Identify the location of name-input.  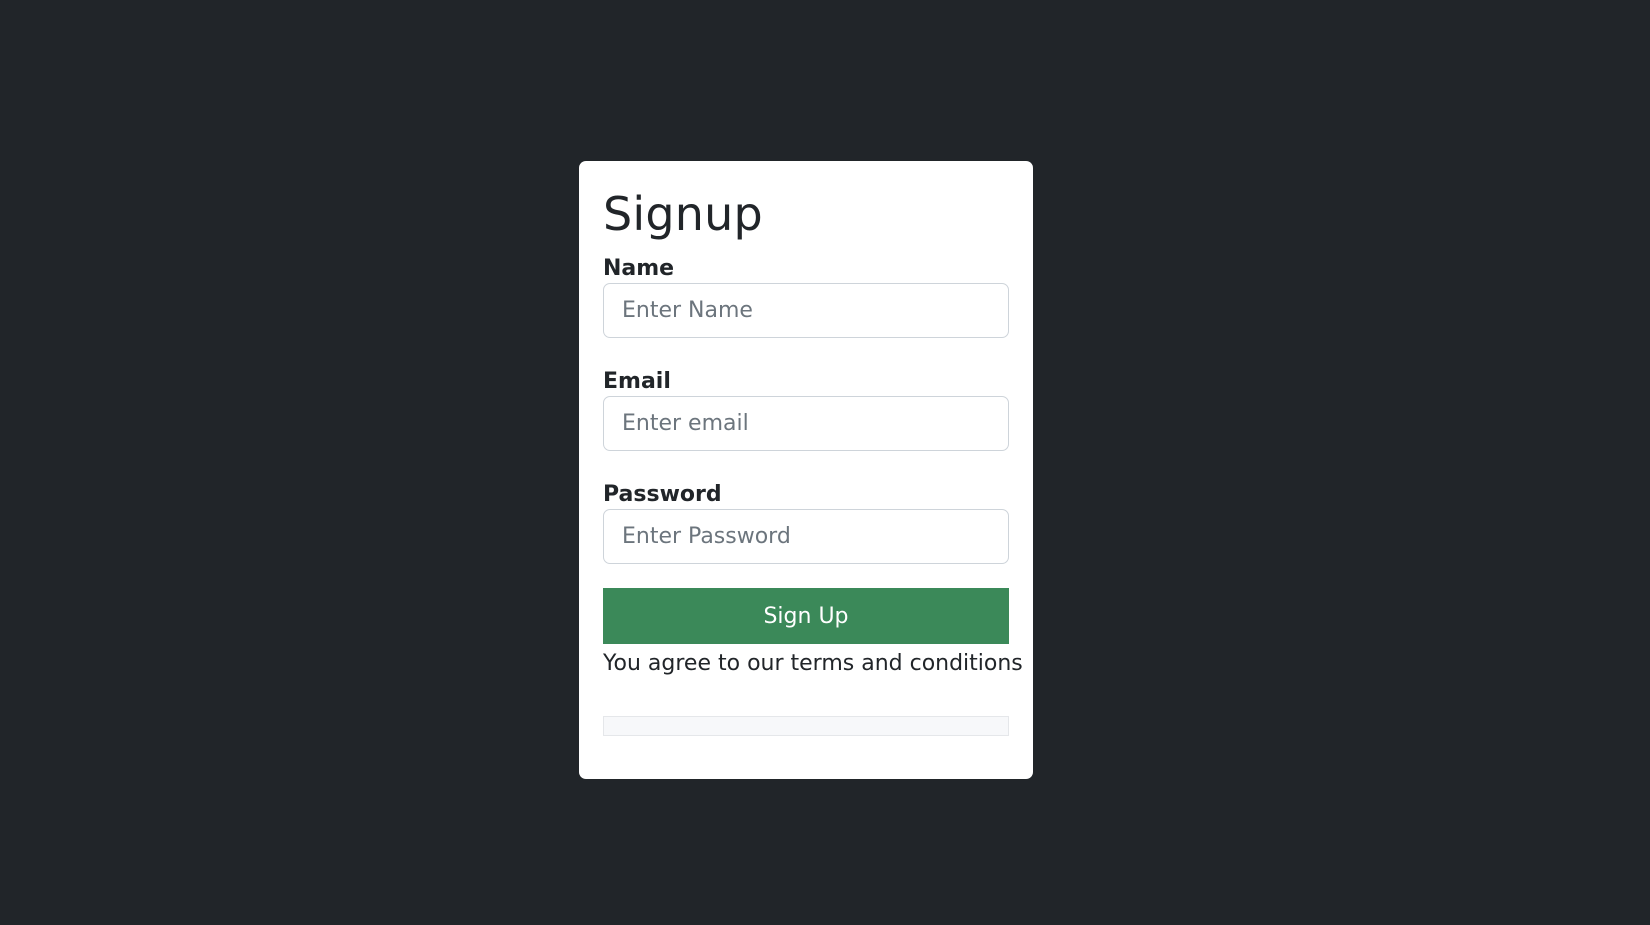
(806, 310).